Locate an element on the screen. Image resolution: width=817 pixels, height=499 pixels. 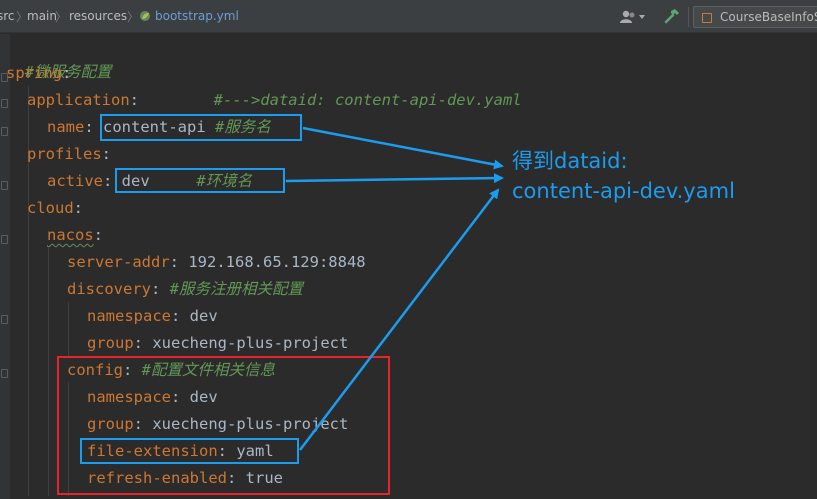
annotation-line-2: content-api-dev.yaml is located at coordinates (623, 191).